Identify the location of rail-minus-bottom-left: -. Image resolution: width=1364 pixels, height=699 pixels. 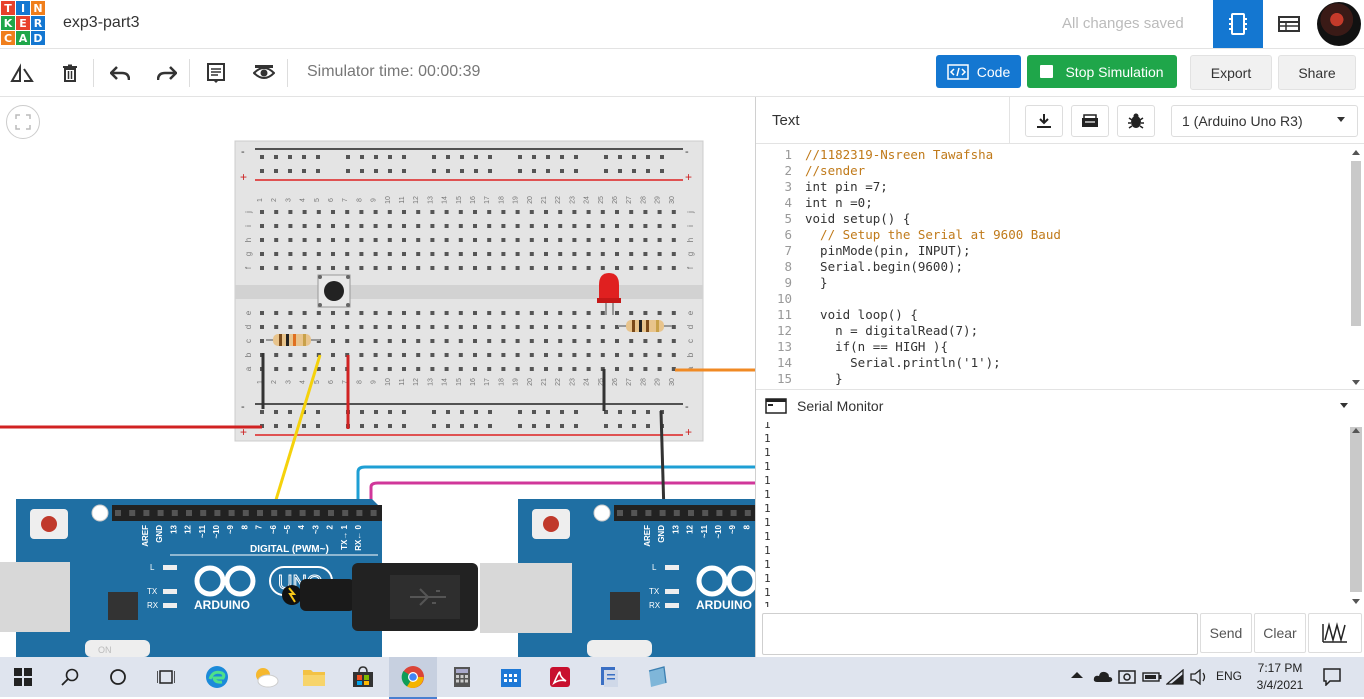
(243, 407).